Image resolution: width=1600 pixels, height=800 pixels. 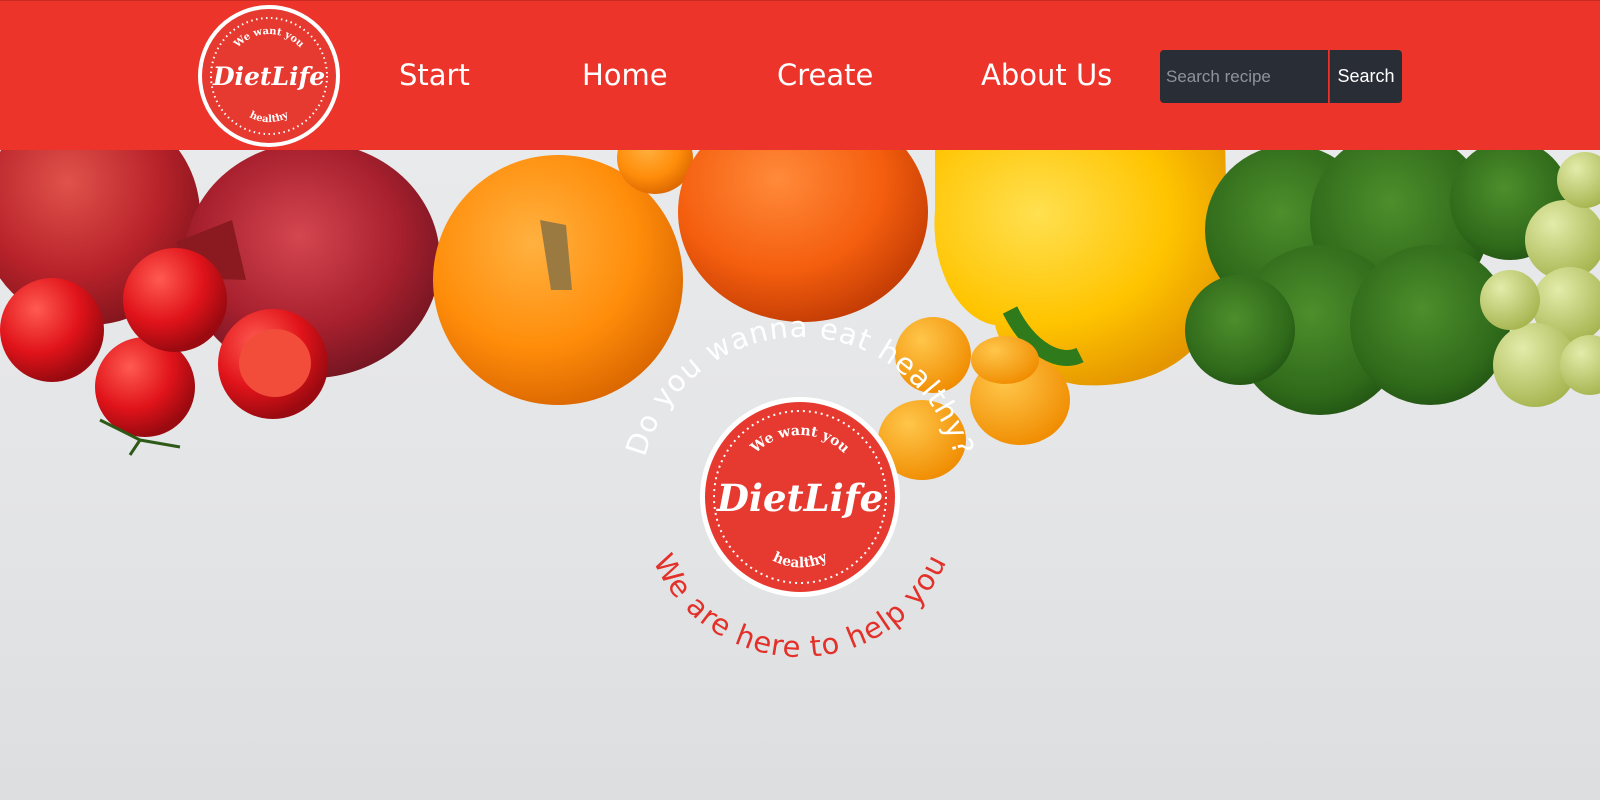 I want to click on nav-start-link: Start, so click(x=434, y=75).